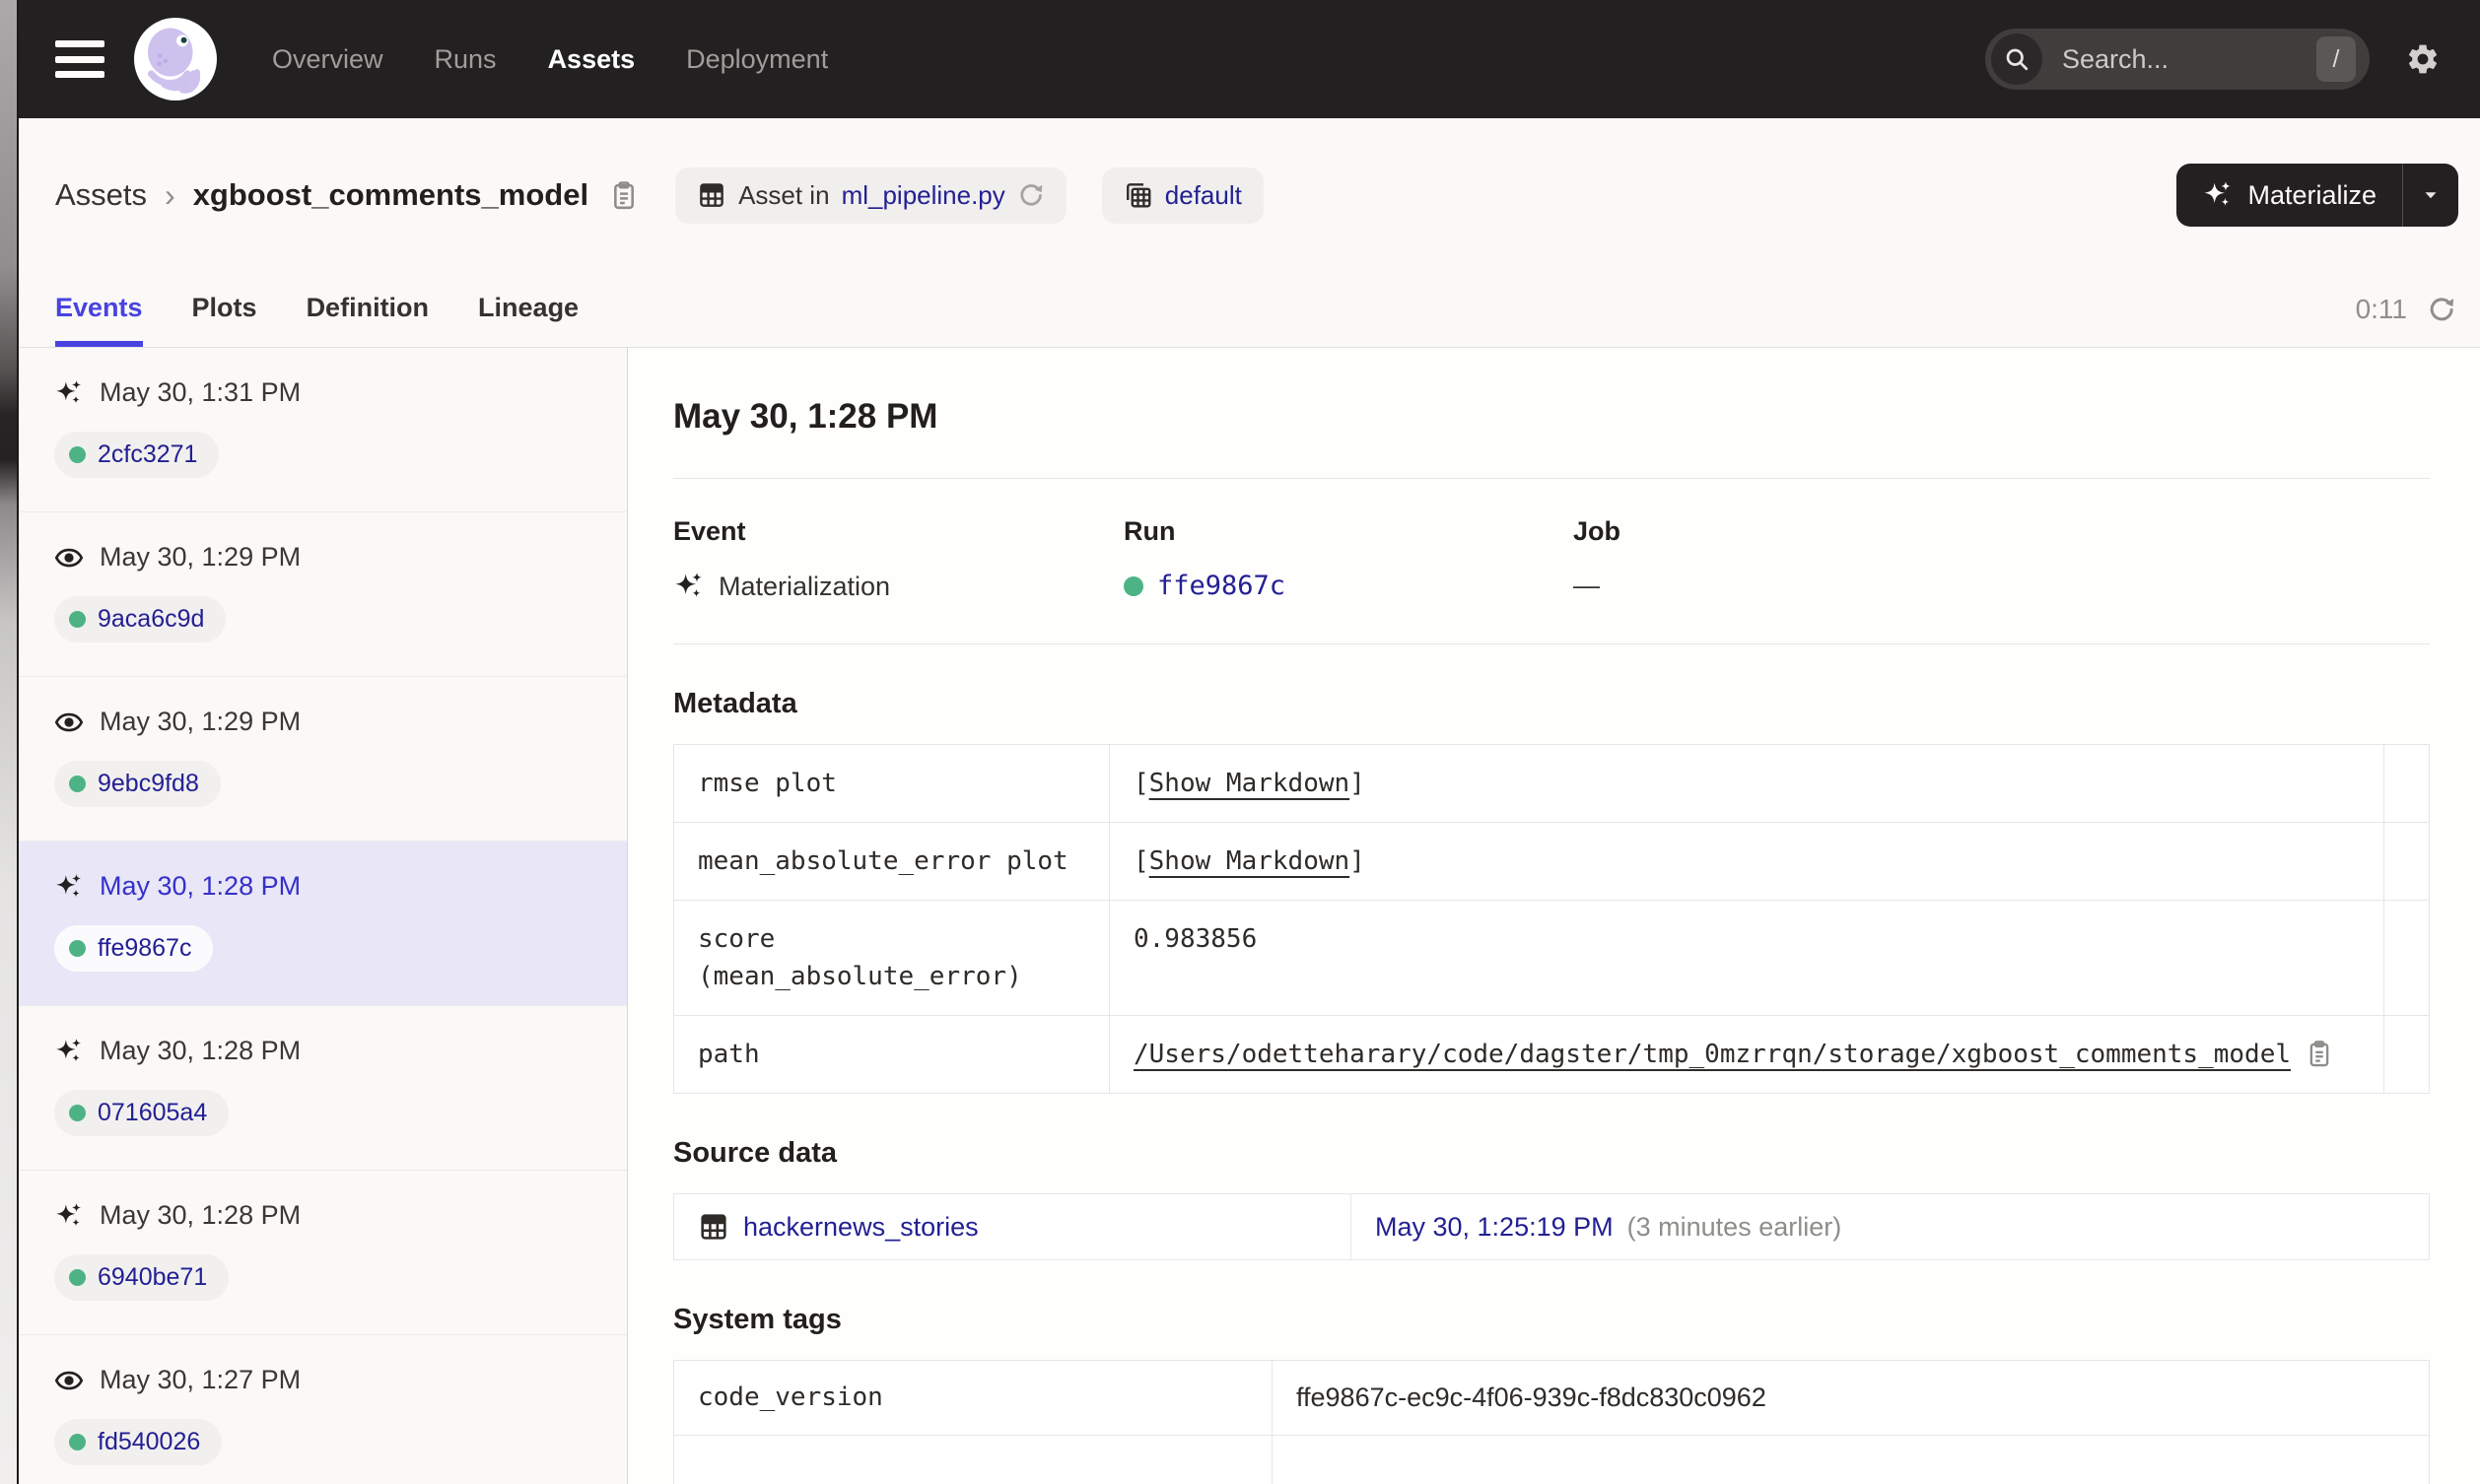  I want to click on asset-location-badge: Asset in ml_pipeline.py, so click(871, 195).